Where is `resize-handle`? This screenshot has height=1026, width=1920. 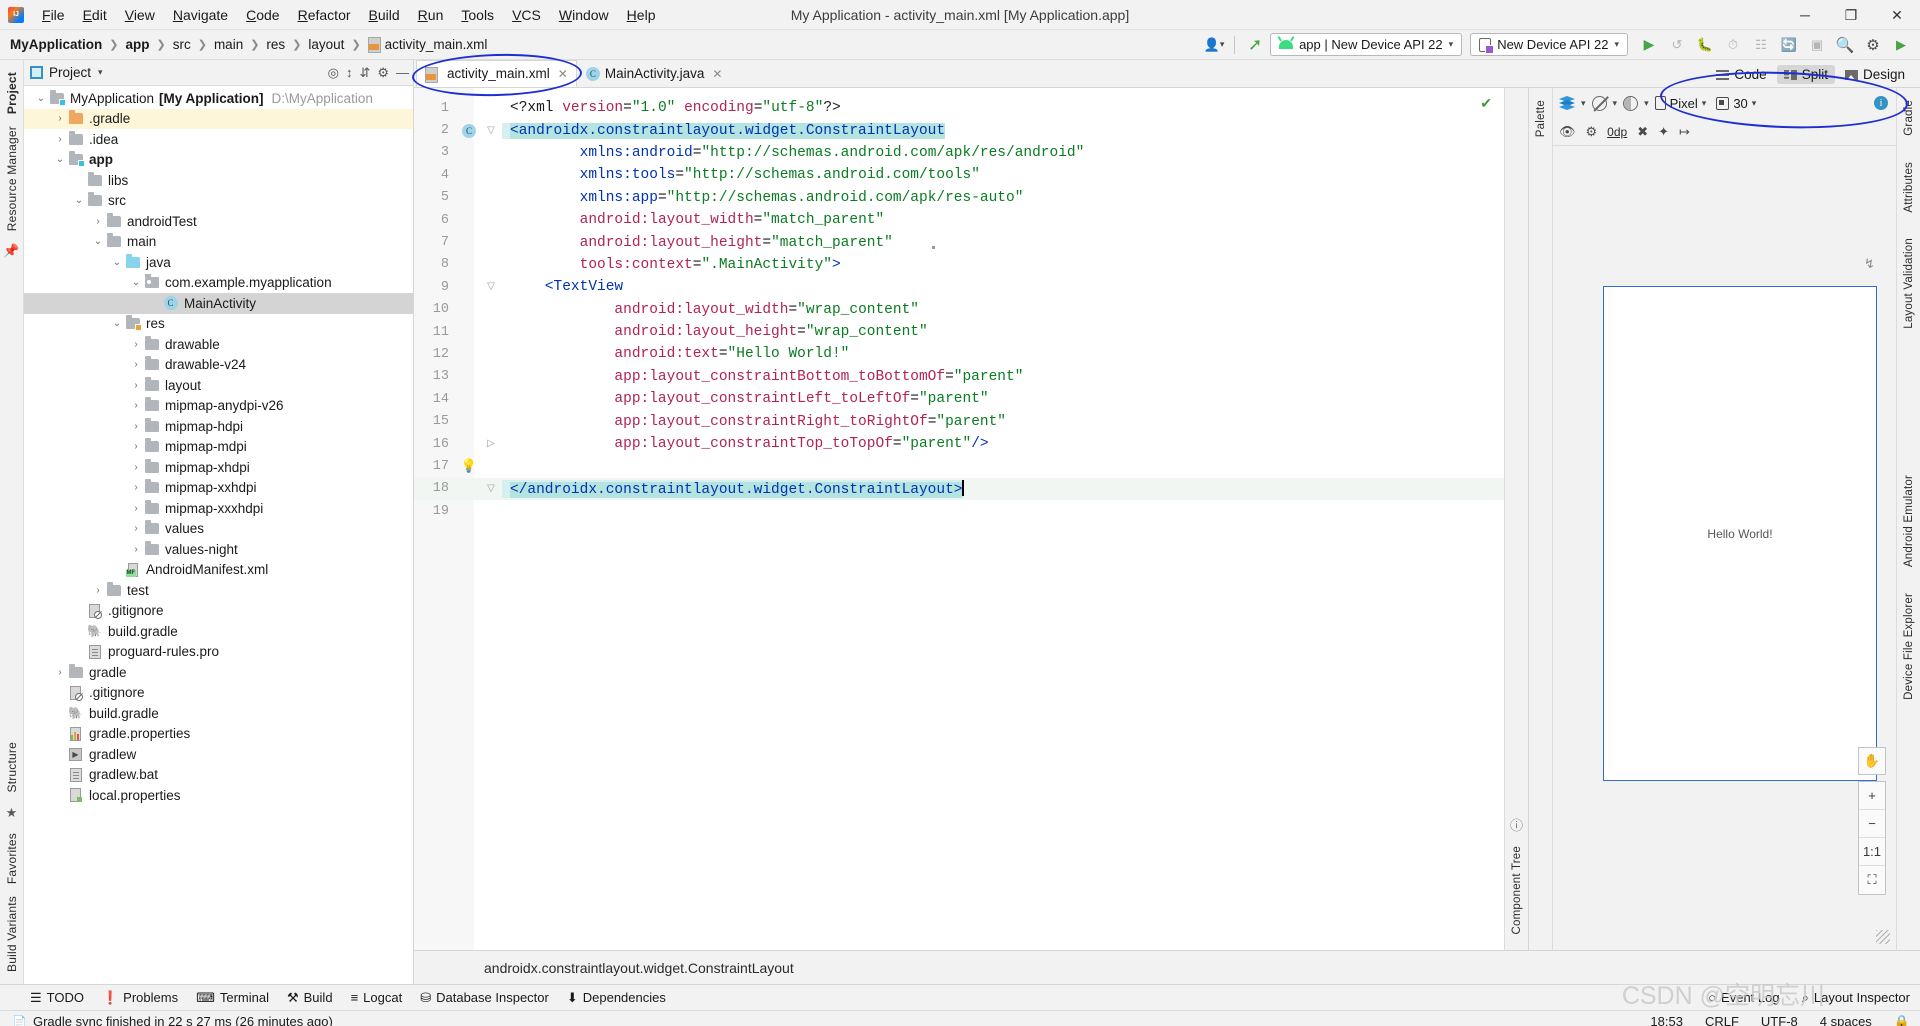 resize-handle is located at coordinates (1883, 937).